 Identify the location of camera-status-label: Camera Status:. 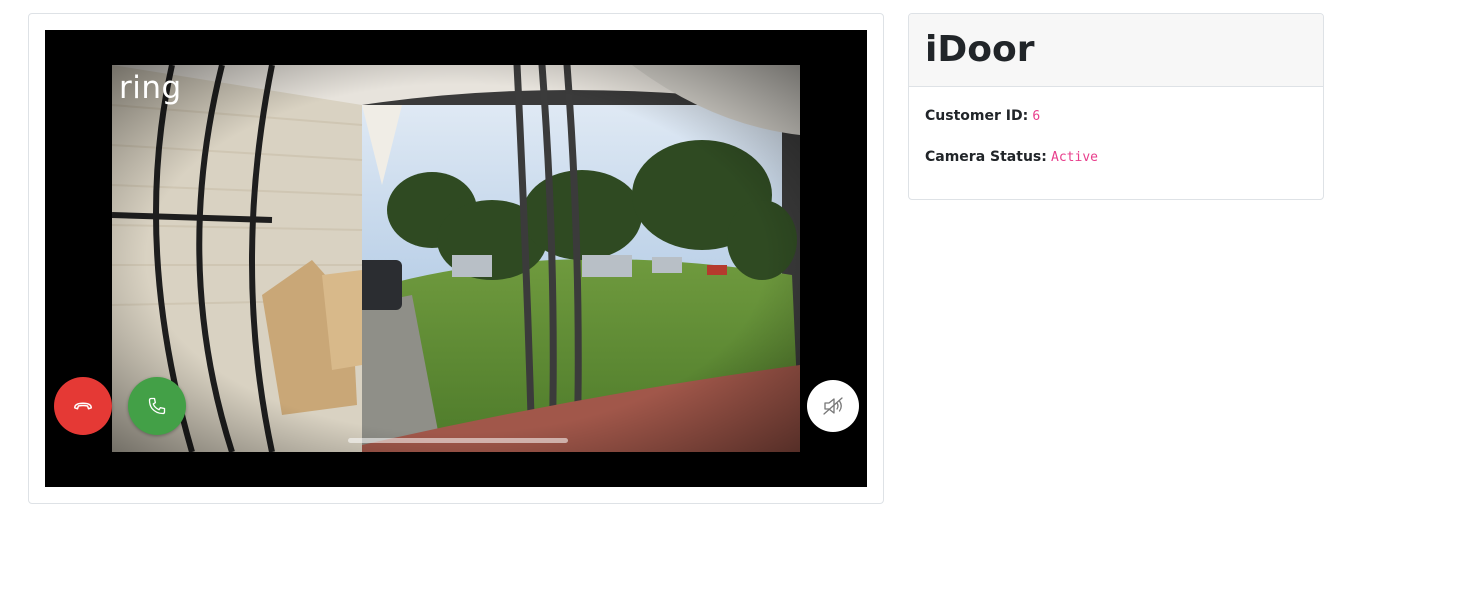
(986, 157).